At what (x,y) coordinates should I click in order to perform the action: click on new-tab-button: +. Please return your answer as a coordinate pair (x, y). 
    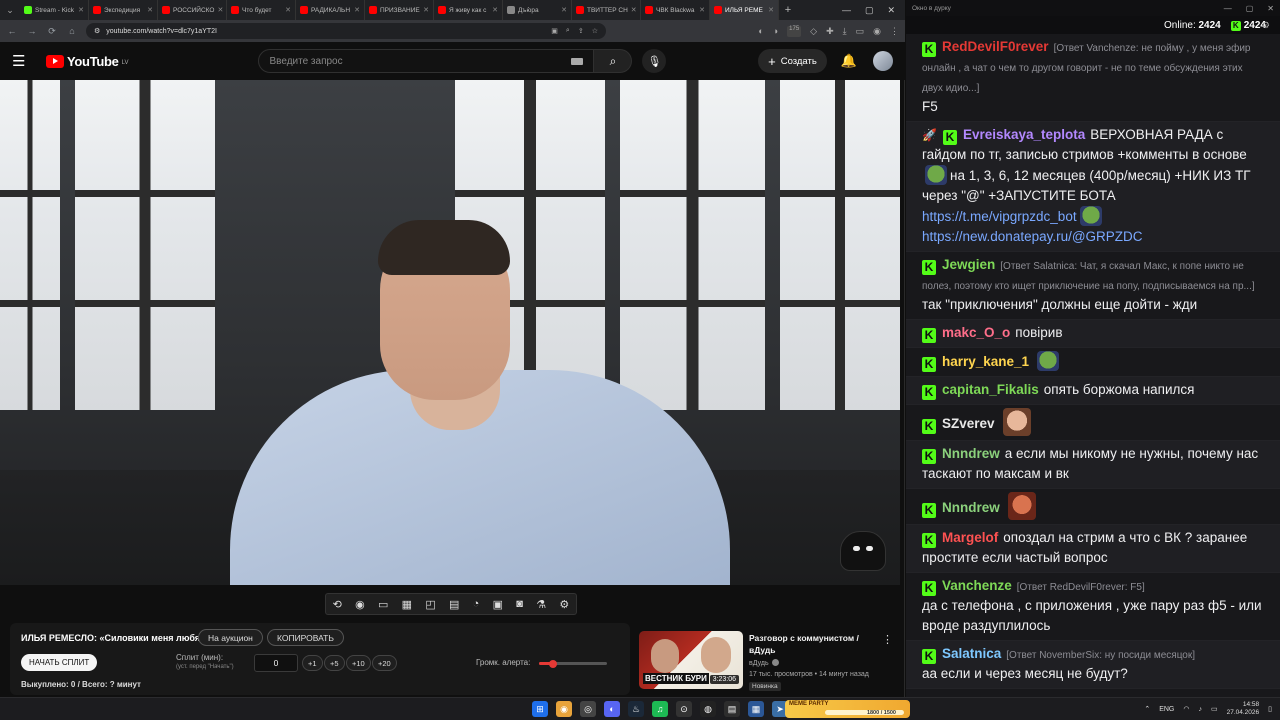
    Looking at the image, I should click on (788, 10).